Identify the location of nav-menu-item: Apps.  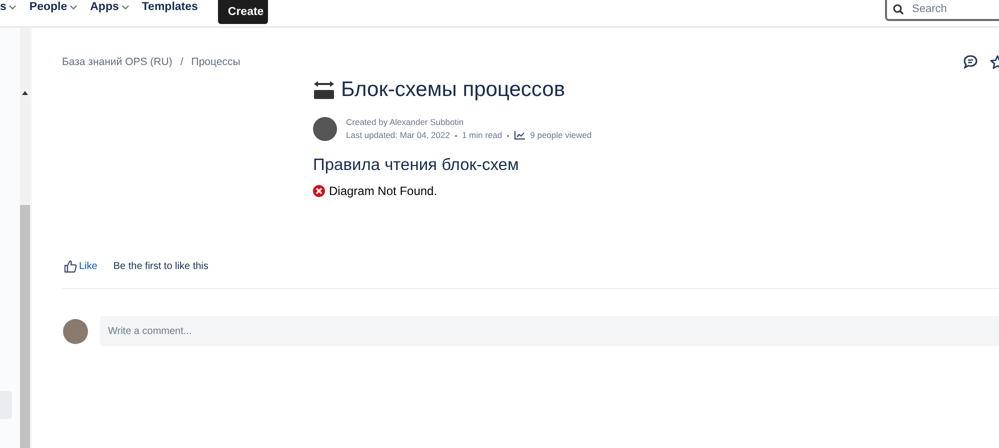
(109, 7).